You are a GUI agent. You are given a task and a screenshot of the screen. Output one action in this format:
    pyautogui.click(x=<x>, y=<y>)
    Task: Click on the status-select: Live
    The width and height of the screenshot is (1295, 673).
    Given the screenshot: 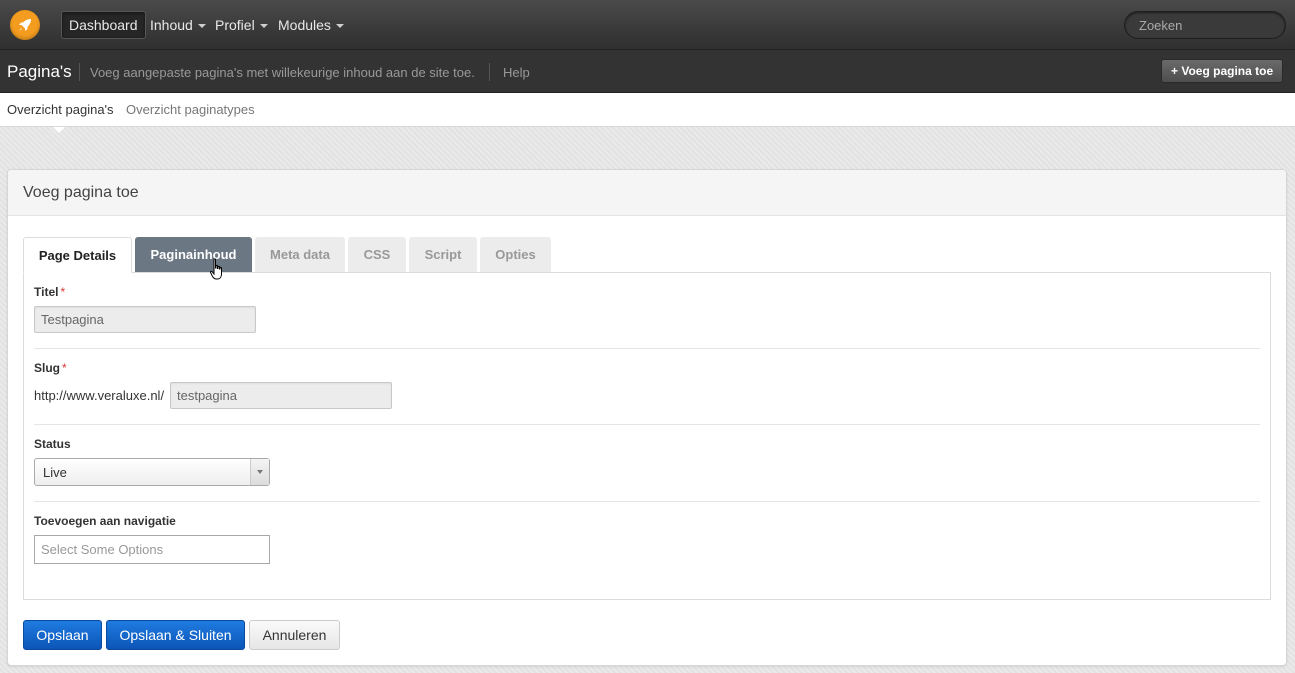 What is the action you would take?
    pyautogui.click(x=152, y=472)
    